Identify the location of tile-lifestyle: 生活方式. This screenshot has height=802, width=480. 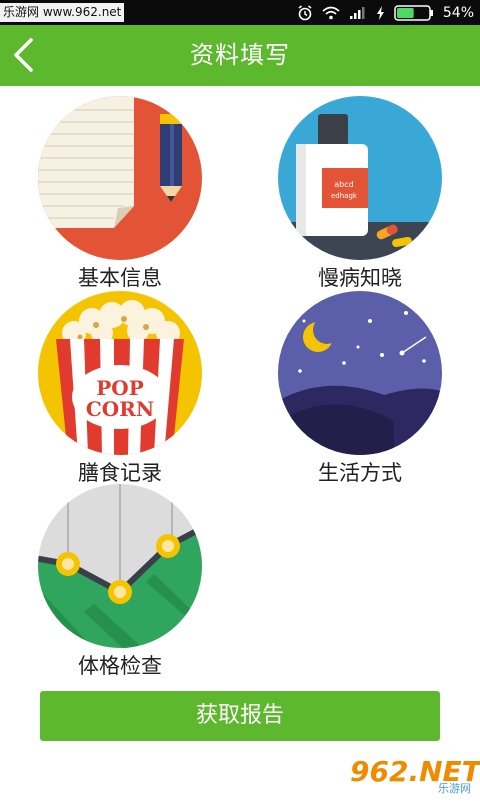
(360, 388).